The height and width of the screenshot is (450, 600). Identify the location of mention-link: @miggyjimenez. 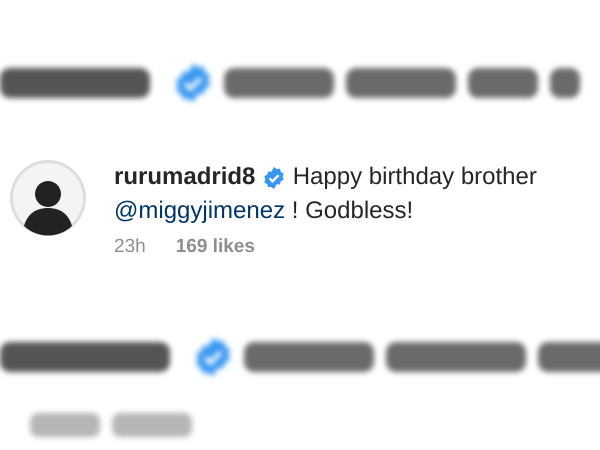
(200, 210).